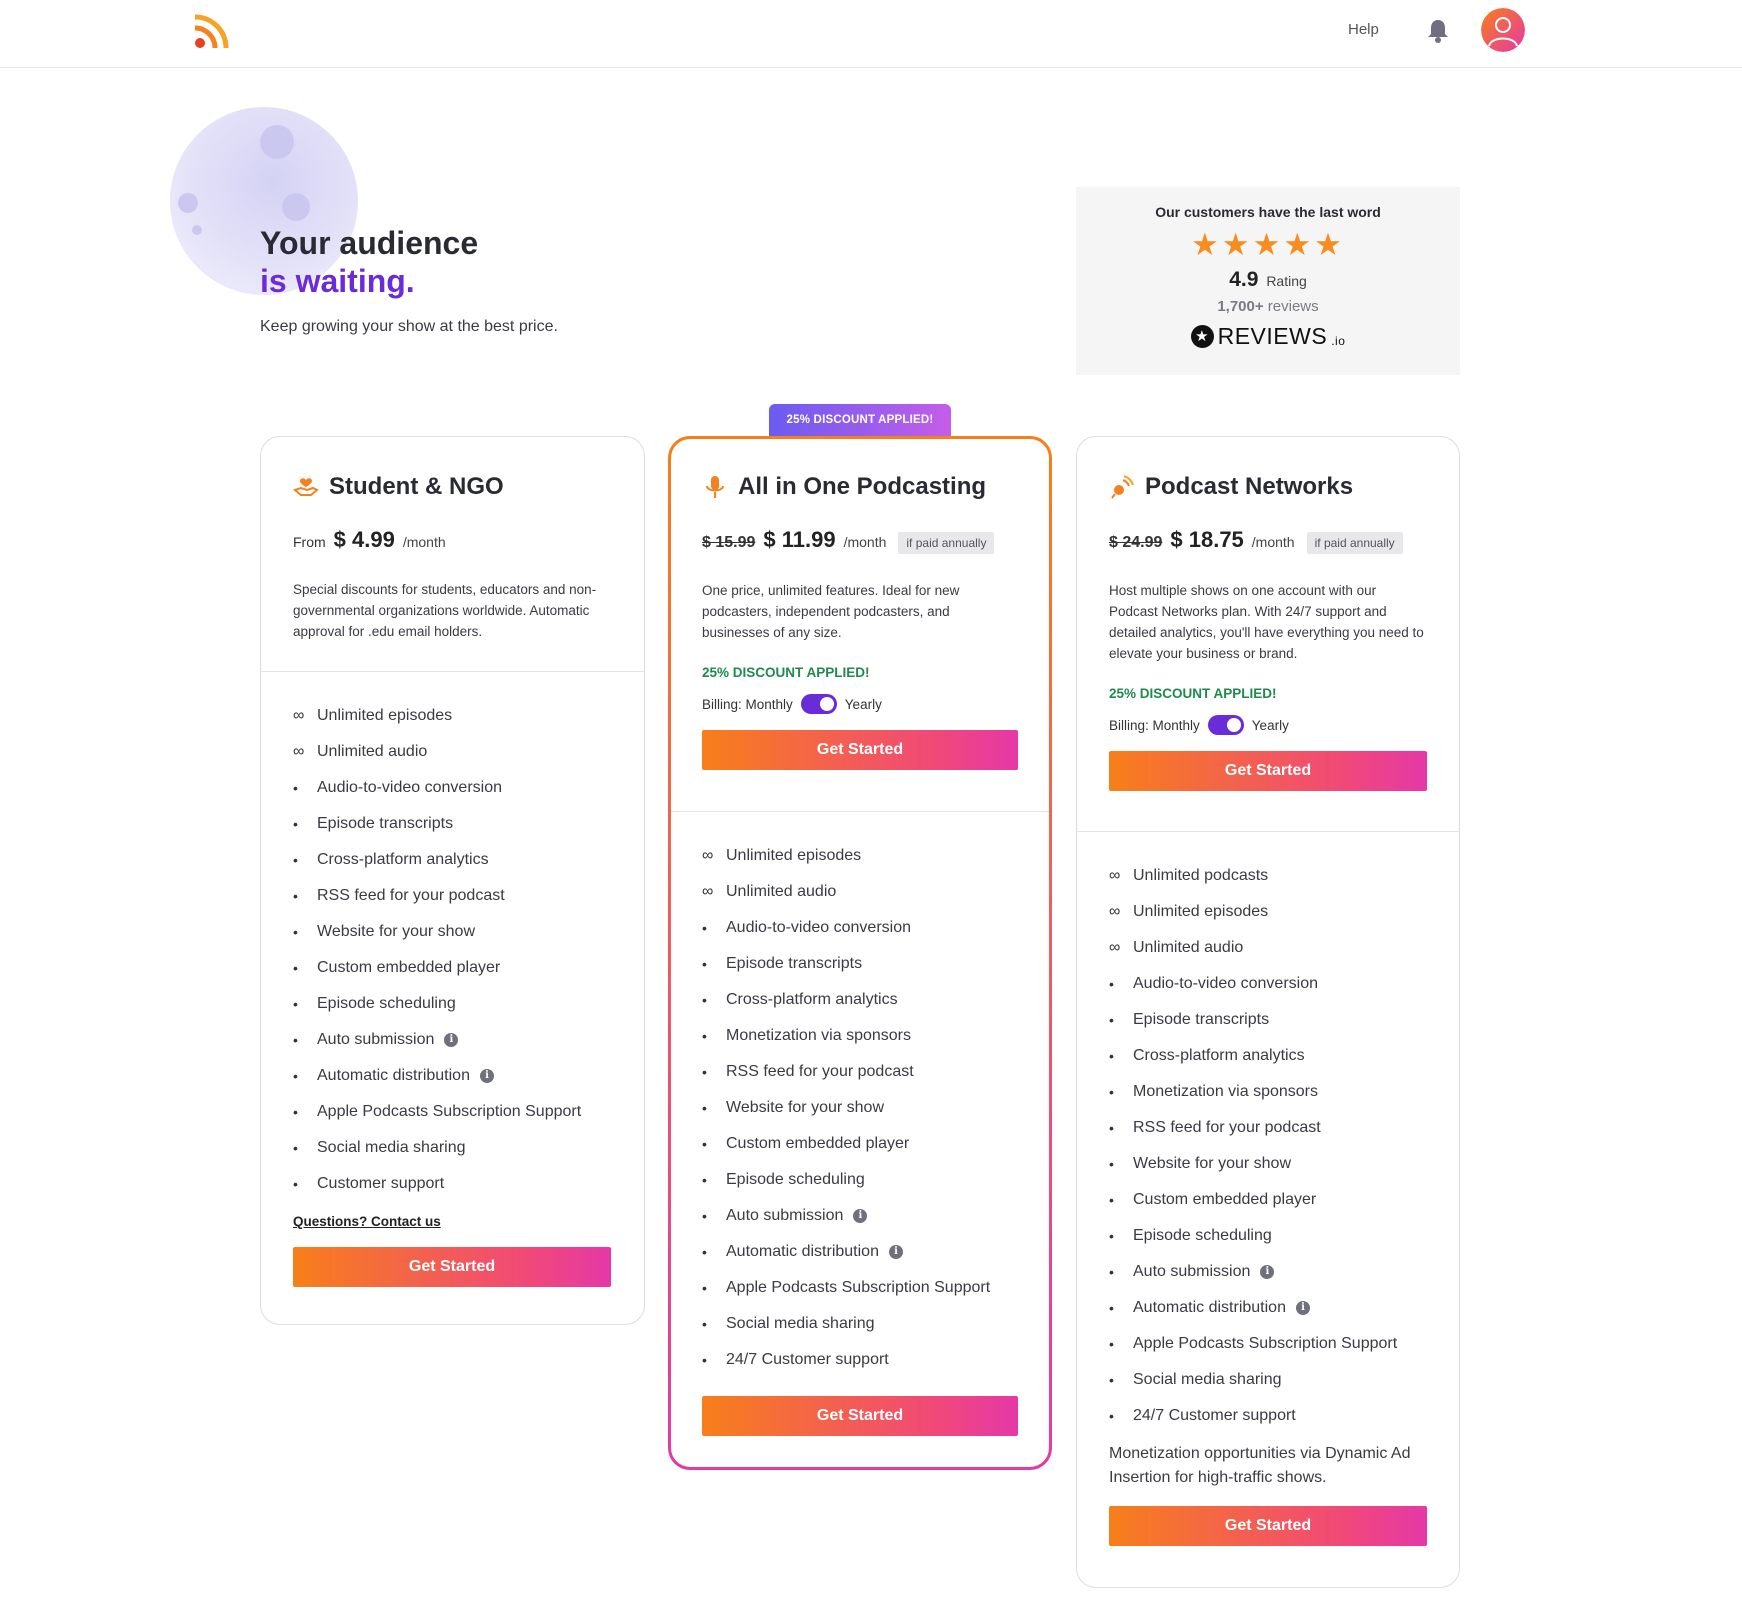  I want to click on brand-name: REVIEWS, so click(1272, 336).